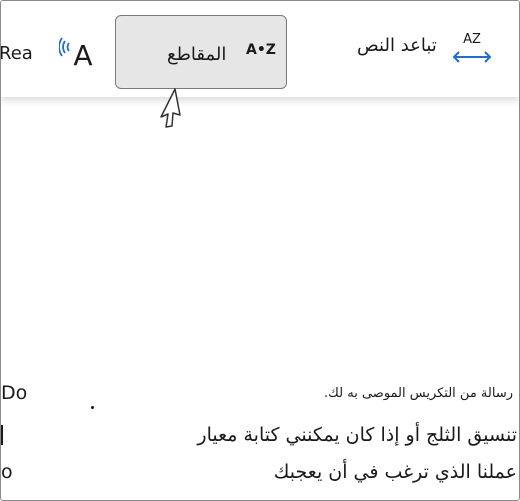 This screenshot has width=520, height=501. I want to click on text-spacing-button: تباعد النص AZ, so click(424, 47).